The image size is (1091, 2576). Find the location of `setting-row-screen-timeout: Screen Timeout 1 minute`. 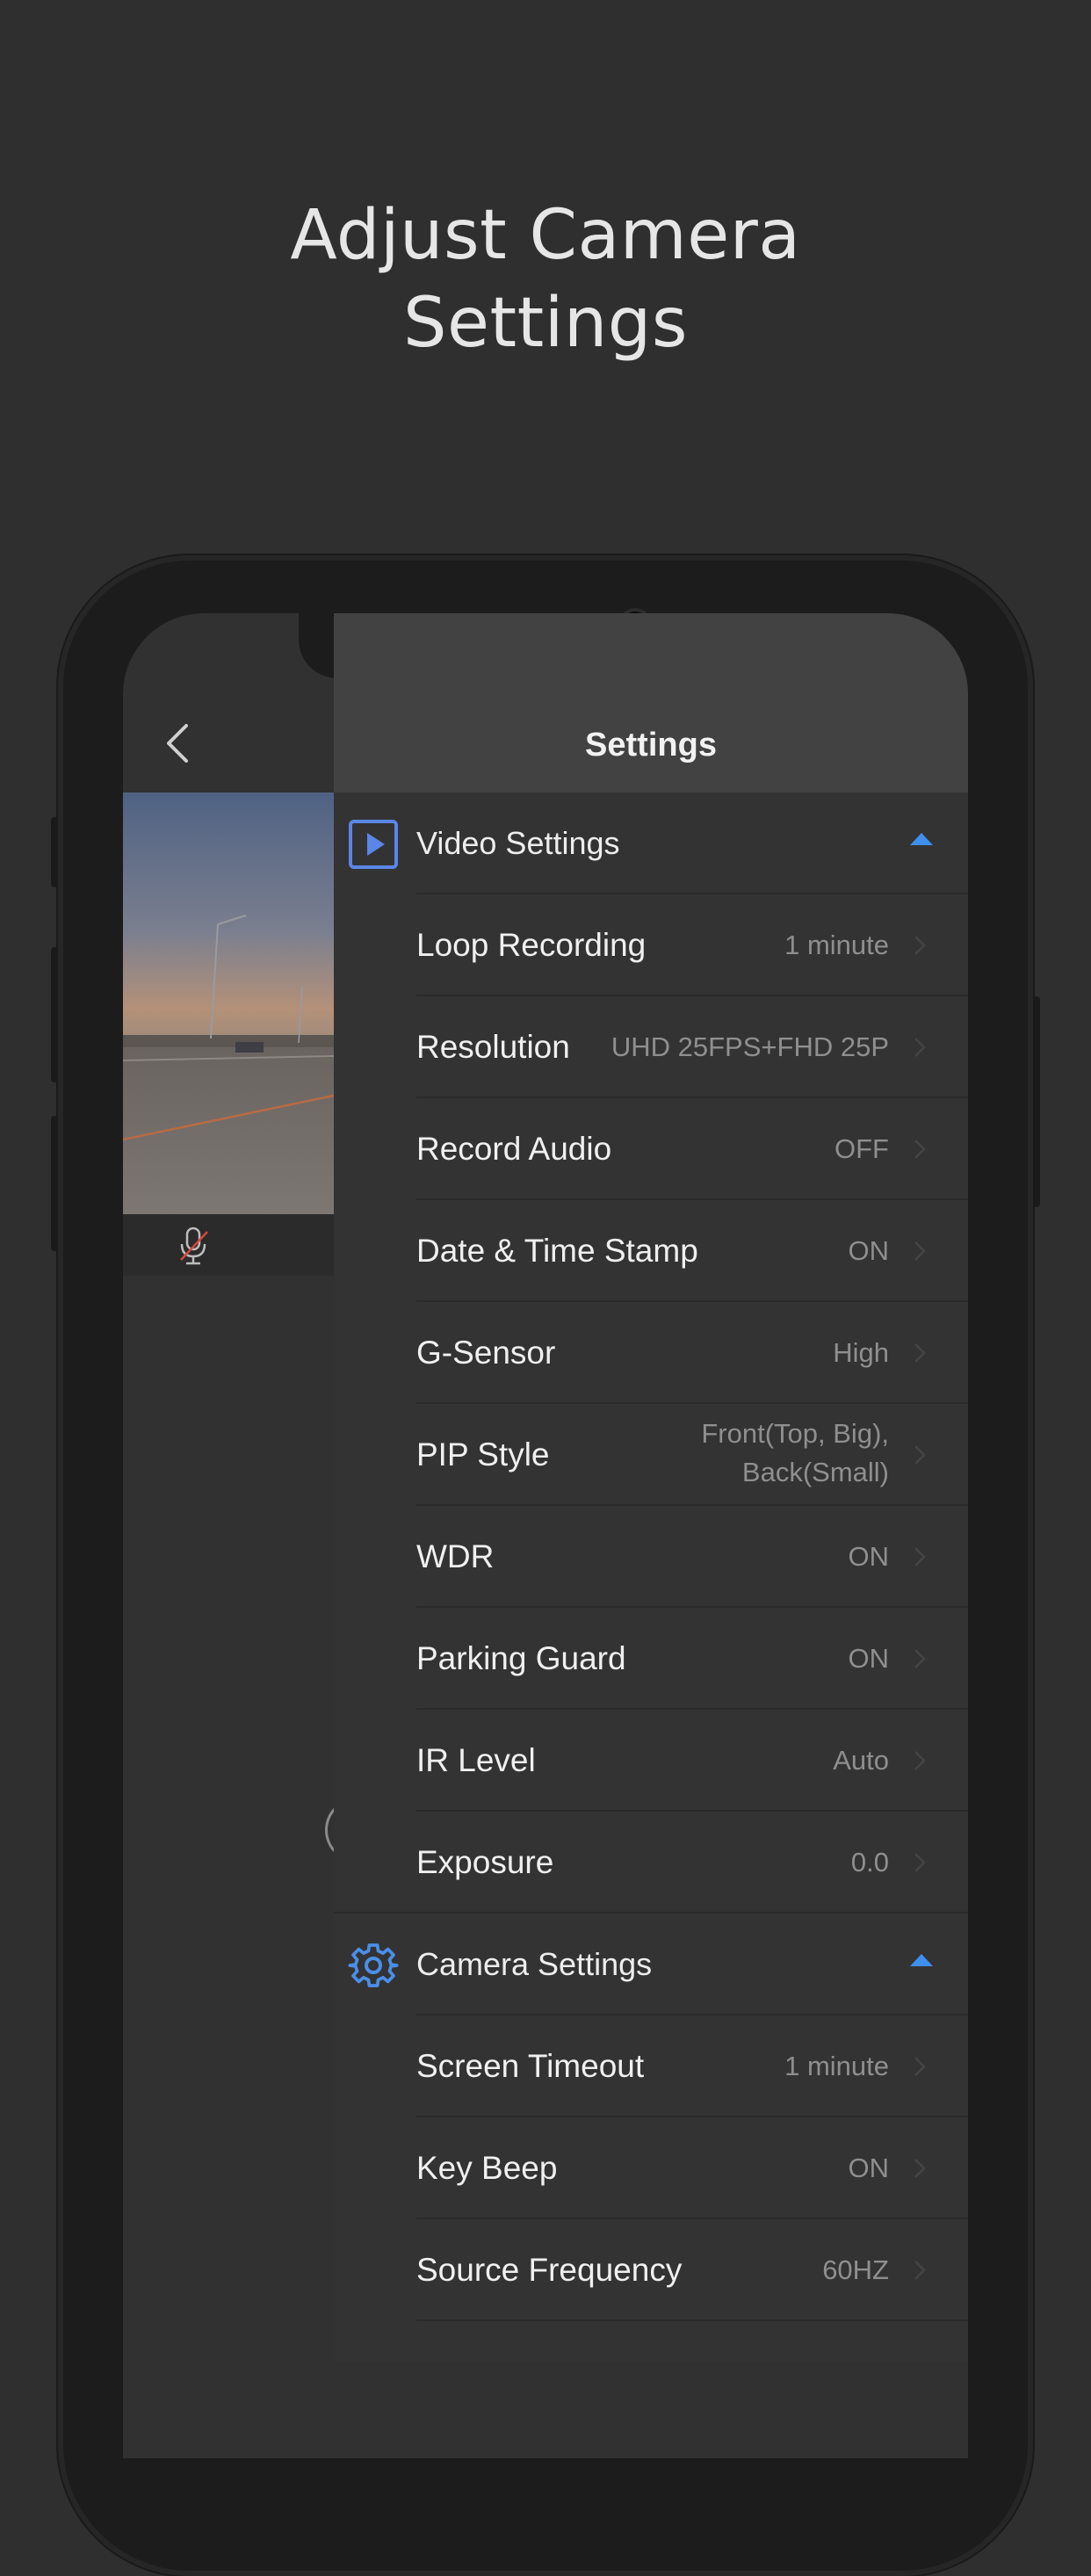

setting-row-screen-timeout: Screen Timeout 1 minute is located at coordinates (651, 2066).